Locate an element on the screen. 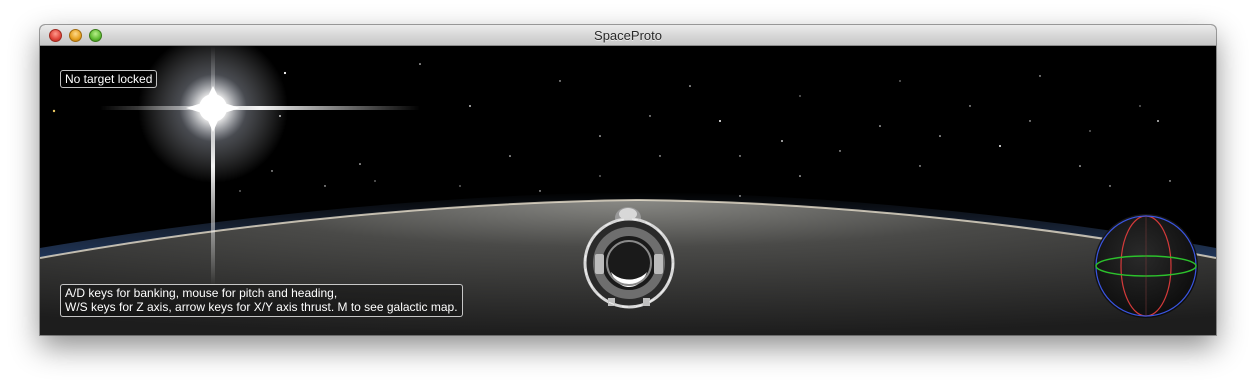 Image resolution: width=1256 pixels, height=390 pixels. title-bar: SpaceProto is located at coordinates (628, 35).